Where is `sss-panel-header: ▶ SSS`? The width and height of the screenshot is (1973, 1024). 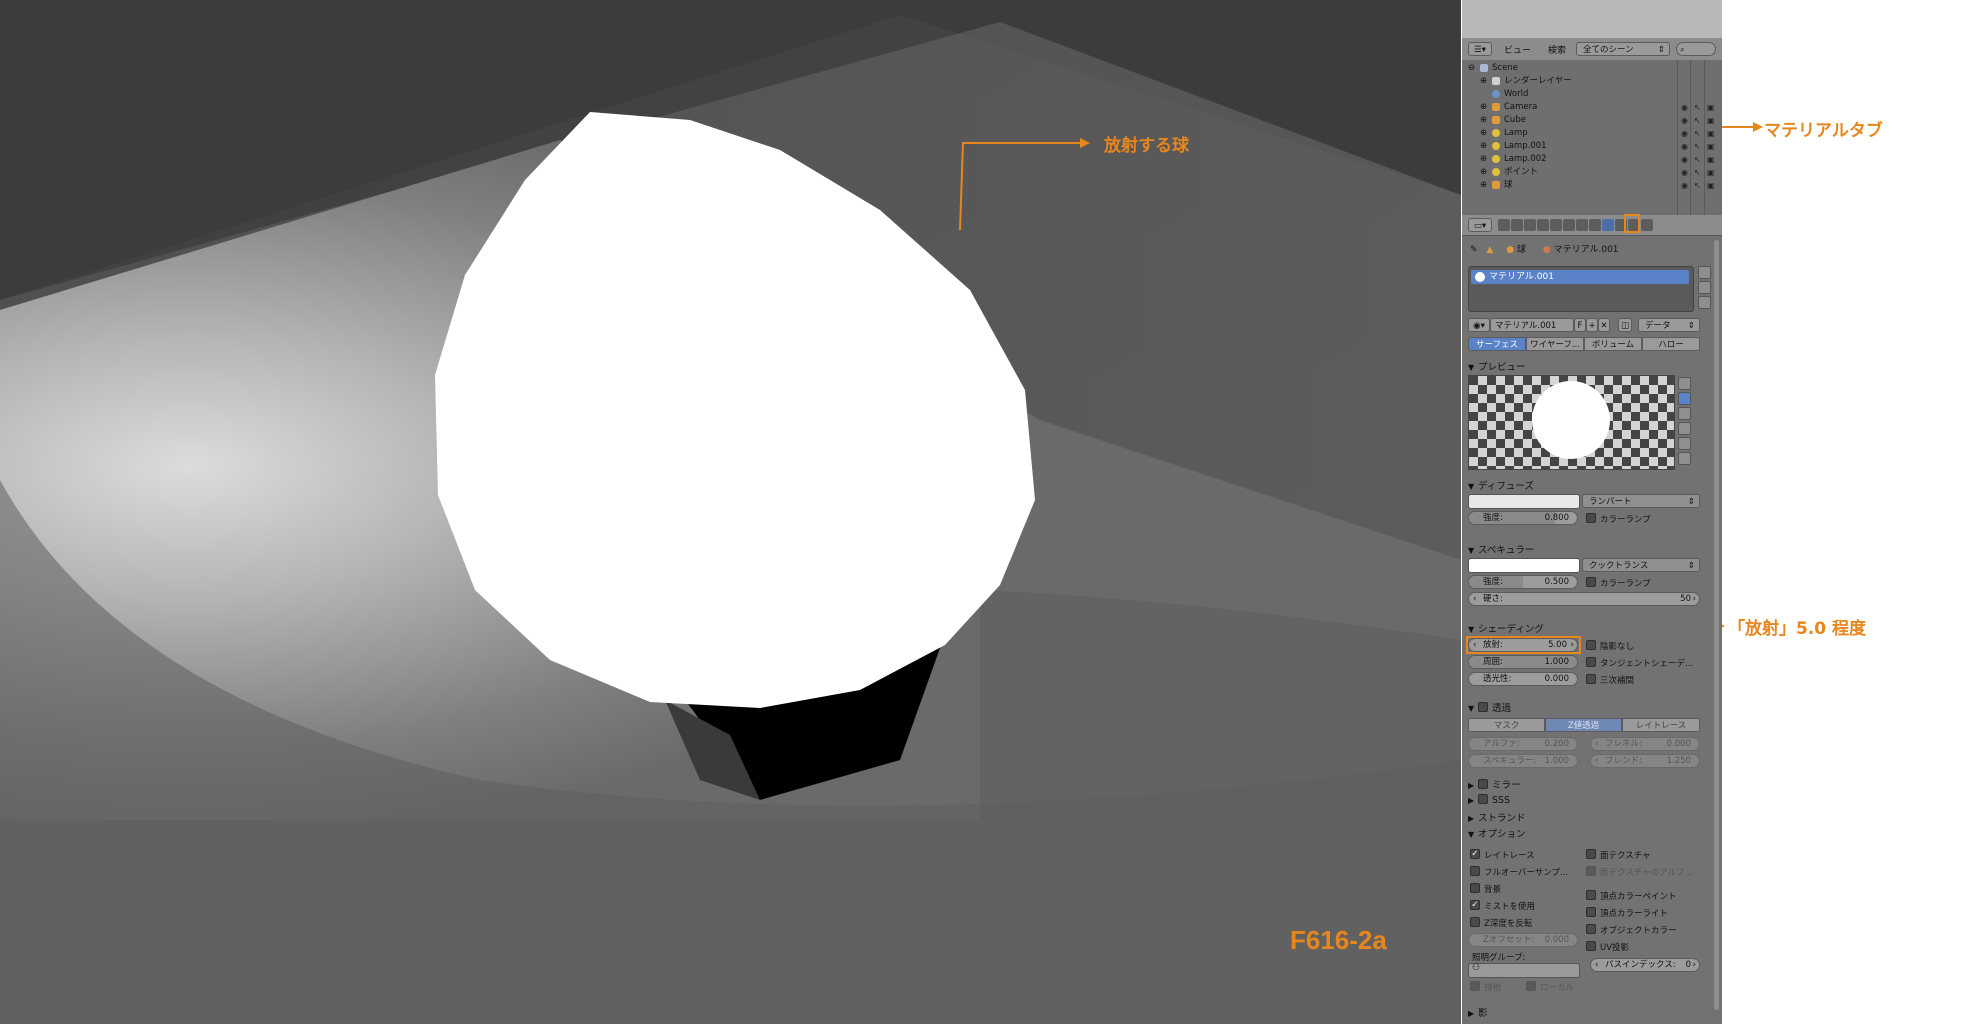
sss-panel-header: ▶ SSS is located at coordinates (1489, 799).